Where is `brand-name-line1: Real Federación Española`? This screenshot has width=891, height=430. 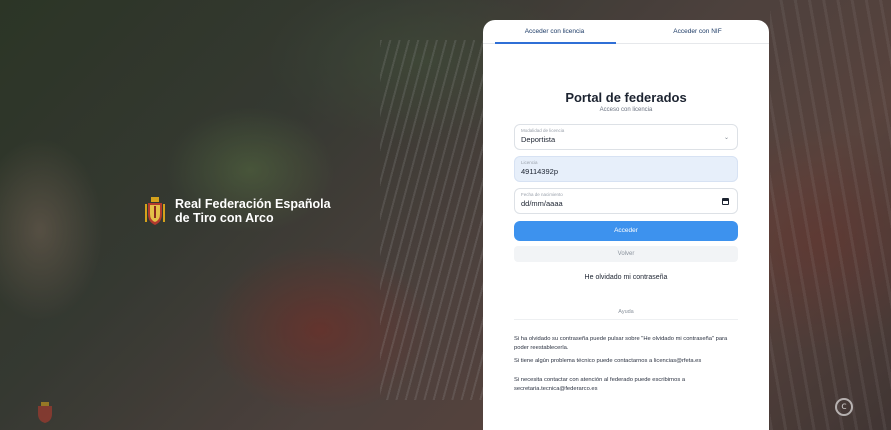
brand-name-line1: Real Federación Española is located at coordinates (253, 204).